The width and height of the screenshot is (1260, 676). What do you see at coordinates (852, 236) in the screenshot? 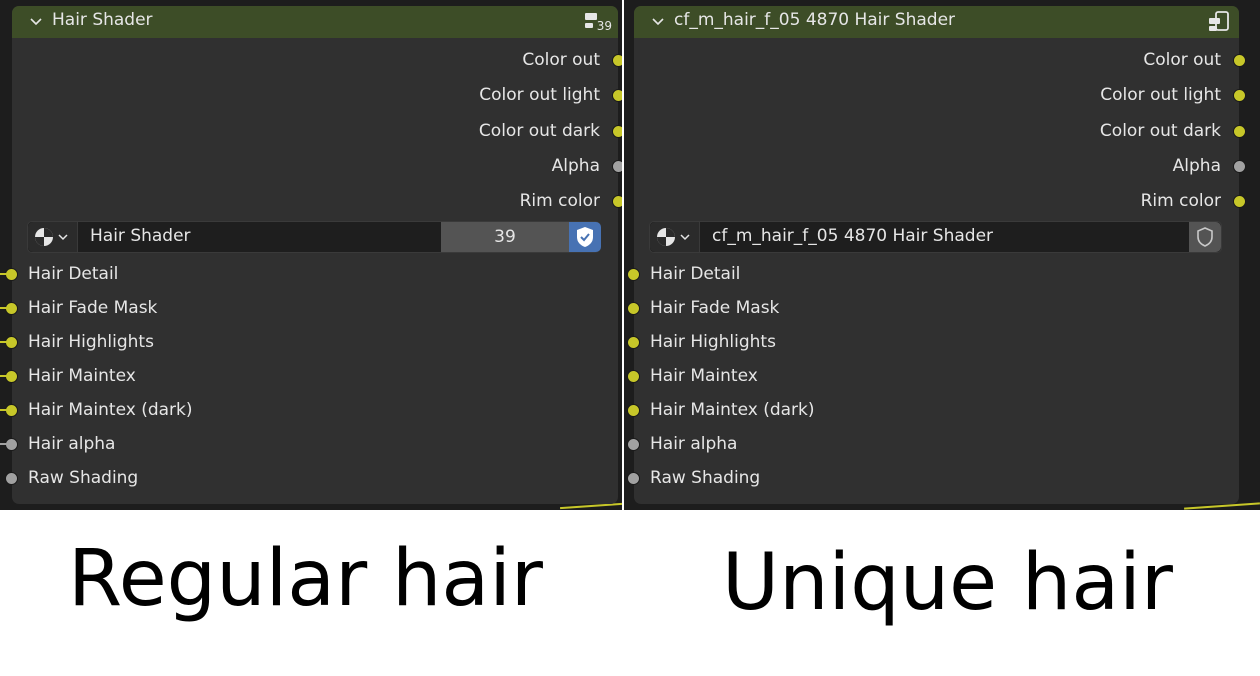
I see `node-group-name: cf_m_hair_f_05 4870 Hair Shader` at bounding box center [852, 236].